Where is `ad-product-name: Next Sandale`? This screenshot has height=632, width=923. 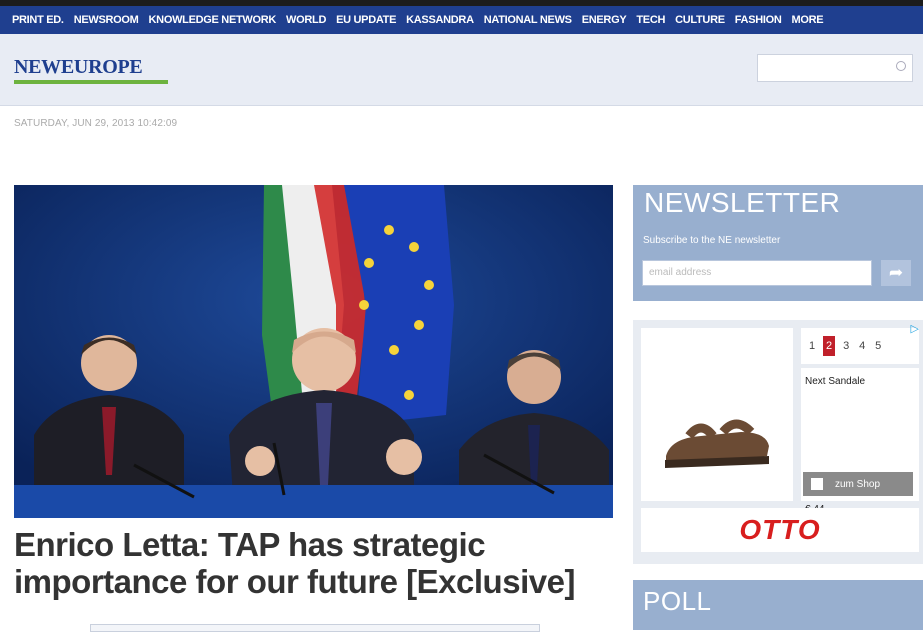
ad-product-name: Next Sandale is located at coordinates (835, 381).